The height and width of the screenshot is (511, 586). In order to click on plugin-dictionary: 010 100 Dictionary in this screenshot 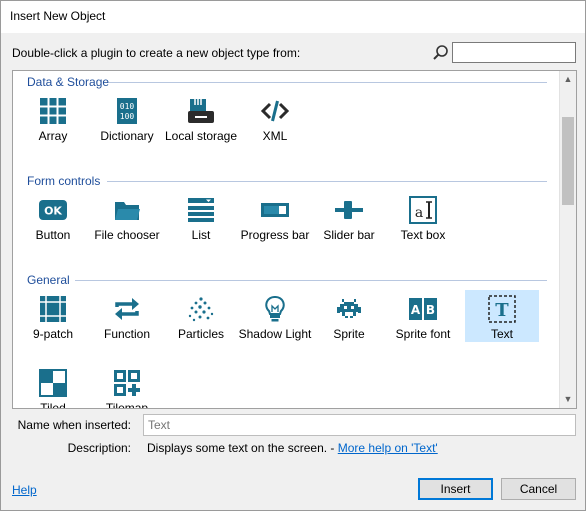, I will do `click(127, 118)`.